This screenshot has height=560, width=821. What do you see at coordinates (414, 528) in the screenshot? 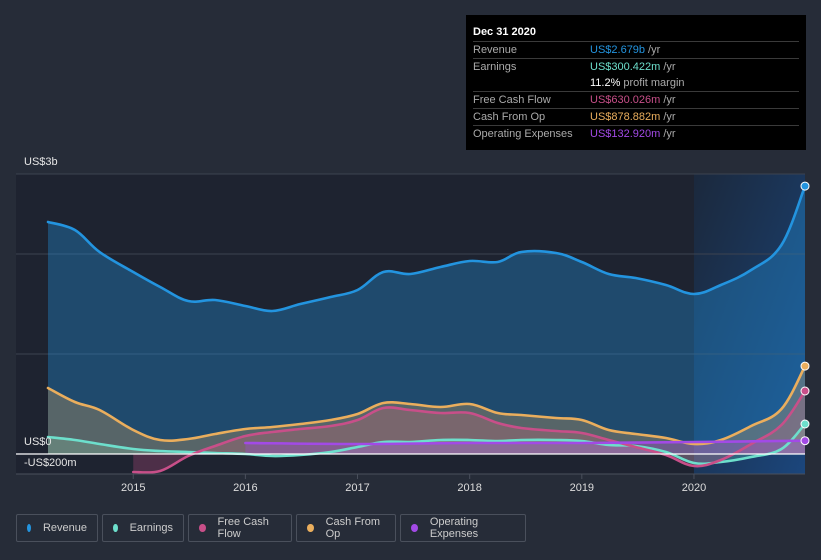
I see `operating-expenses-dot-icon` at bounding box center [414, 528].